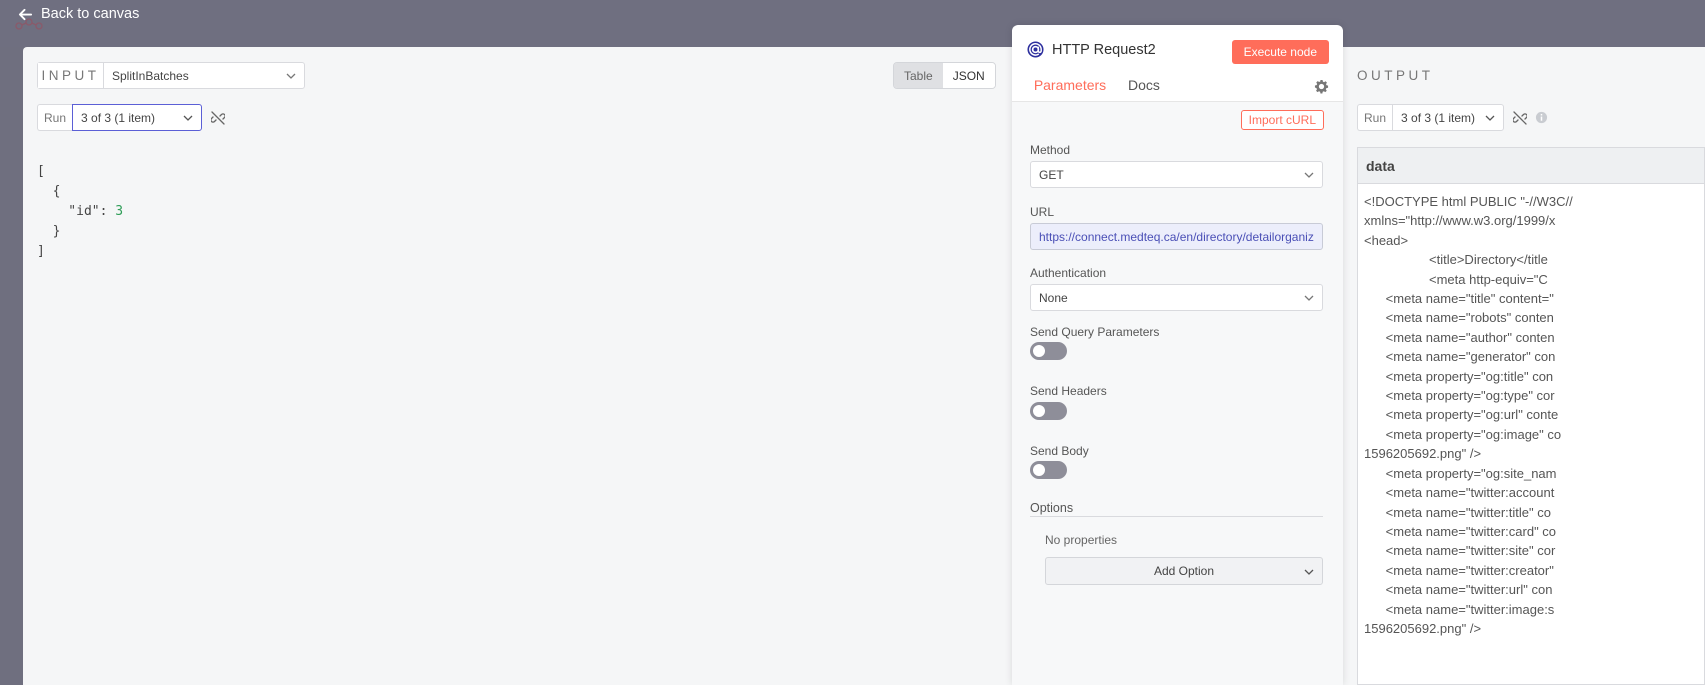  Describe the element at coordinates (1386, 240) in the screenshot. I see `data-line: <head>` at that location.